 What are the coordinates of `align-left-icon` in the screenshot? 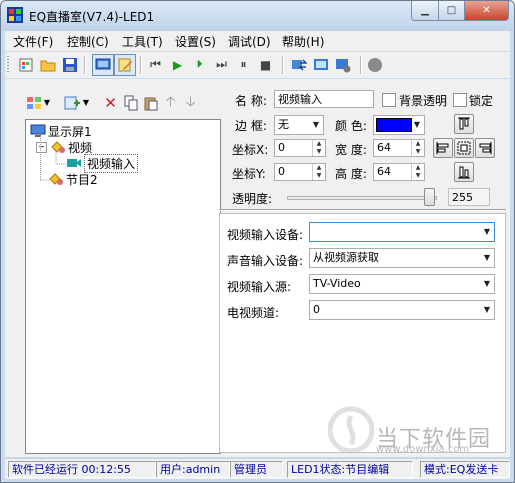 It's located at (442, 148).